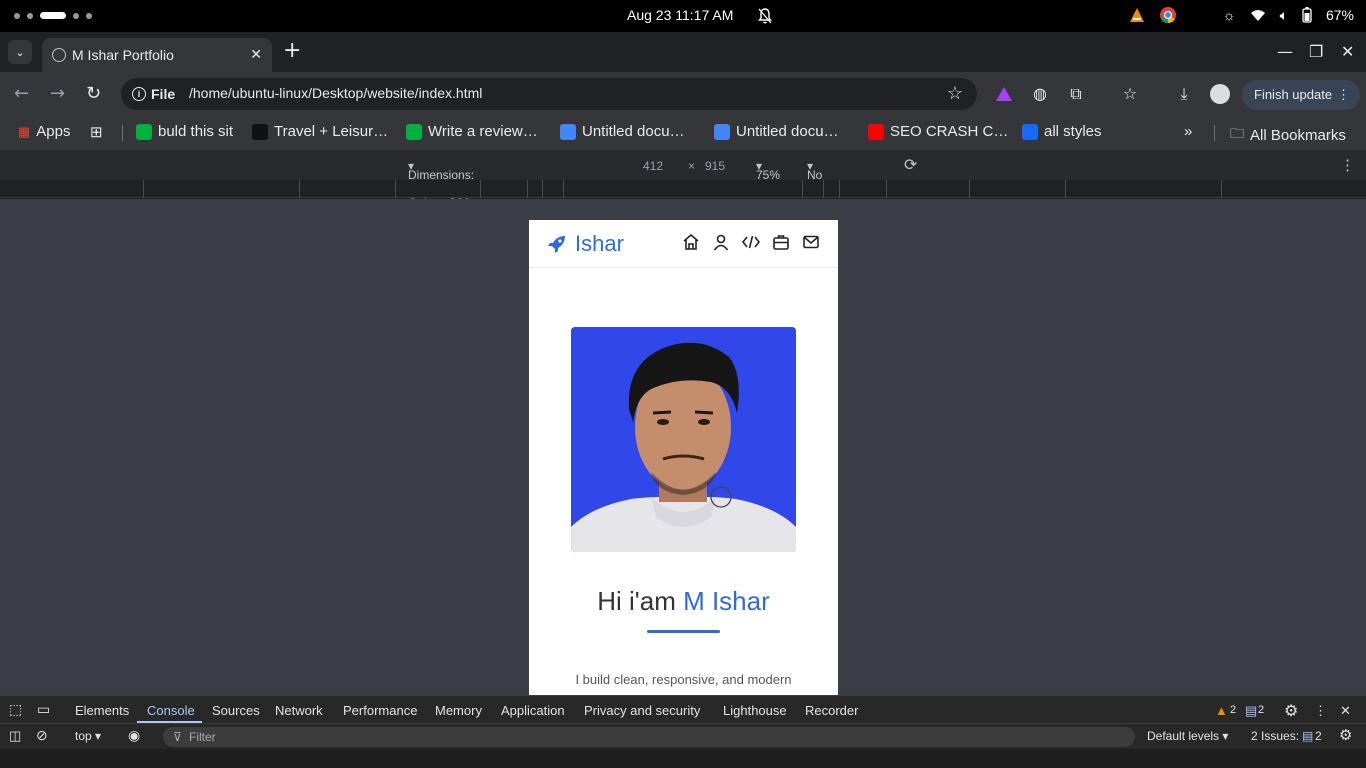 This screenshot has height=768, width=1366. Describe the element at coordinates (751, 242) in the screenshot. I see `code-icon` at that location.